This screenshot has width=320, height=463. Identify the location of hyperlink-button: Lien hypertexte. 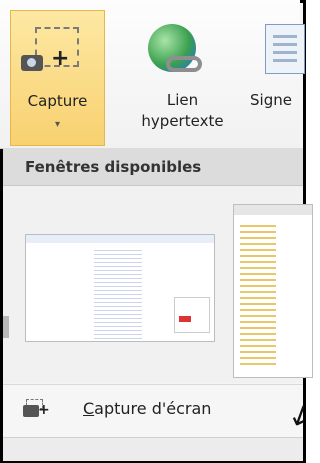
(182, 78).